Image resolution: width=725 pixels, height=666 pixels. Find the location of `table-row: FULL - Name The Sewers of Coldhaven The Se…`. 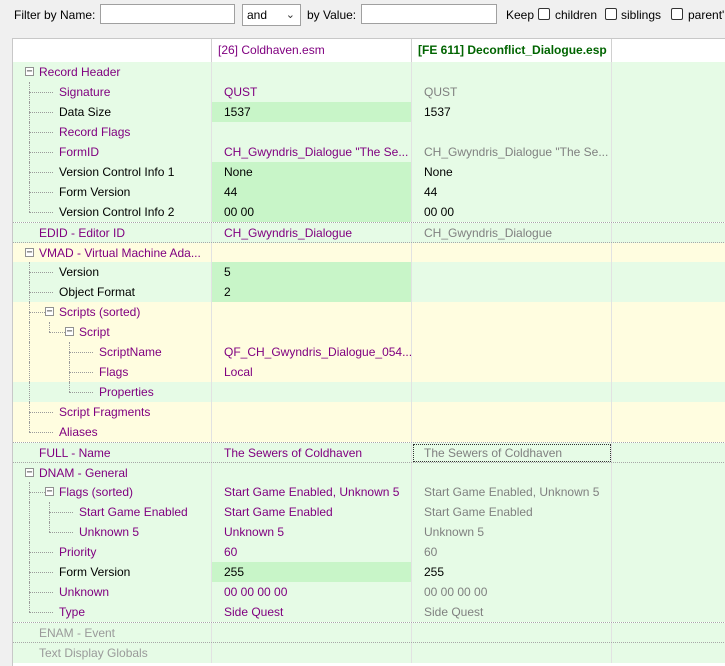

table-row: FULL - Name The Sewers of Coldhaven The Se… is located at coordinates (369, 452).